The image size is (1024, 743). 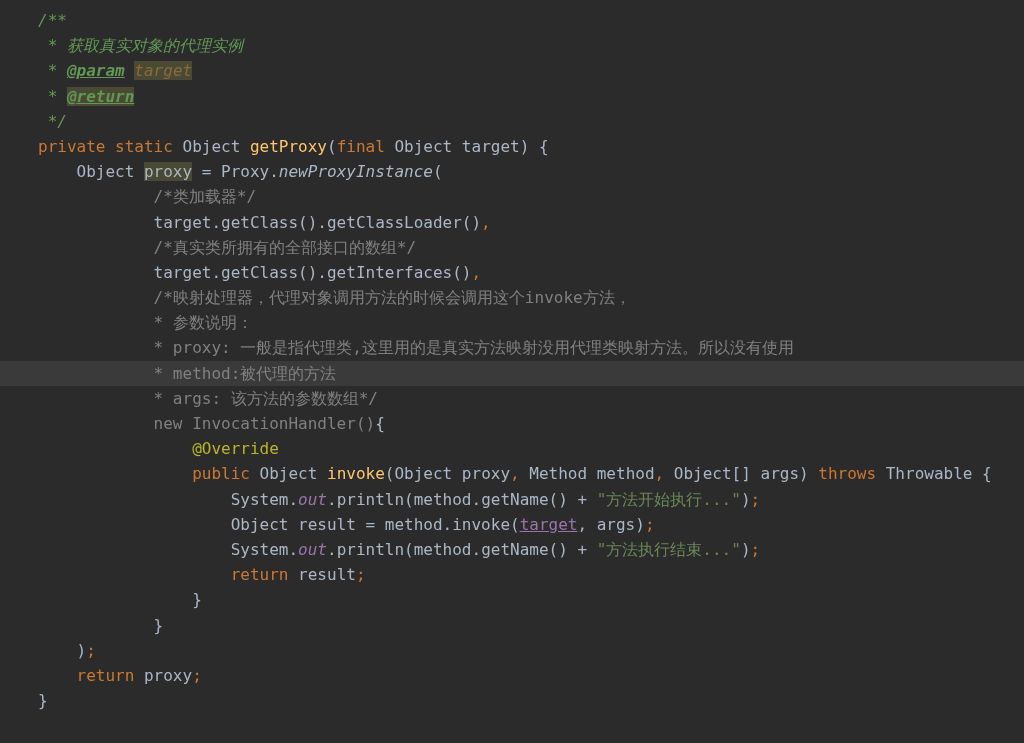 What do you see at coordinates (90, 96) in the screenshot?
I see `code-line: * @return` at bounding box center [90, 96].